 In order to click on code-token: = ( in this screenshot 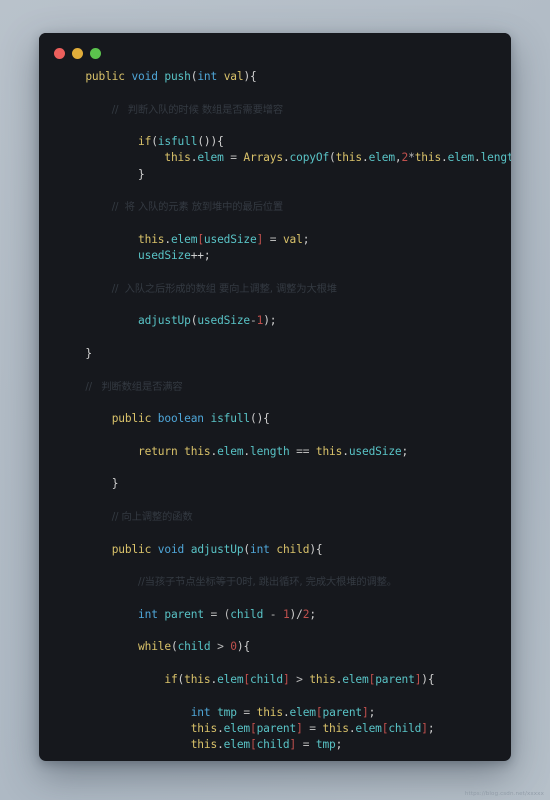, I will do `click(217, 614)`.